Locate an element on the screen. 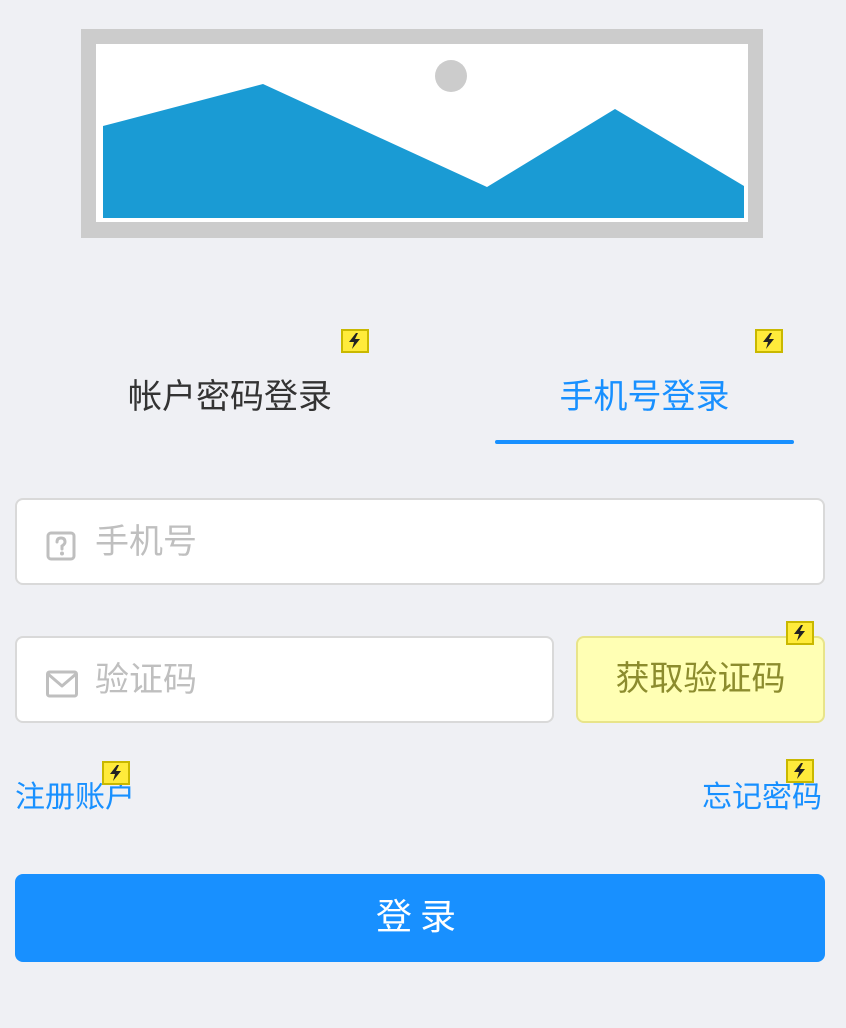  mail-icon is located at coordinates (62, 684).